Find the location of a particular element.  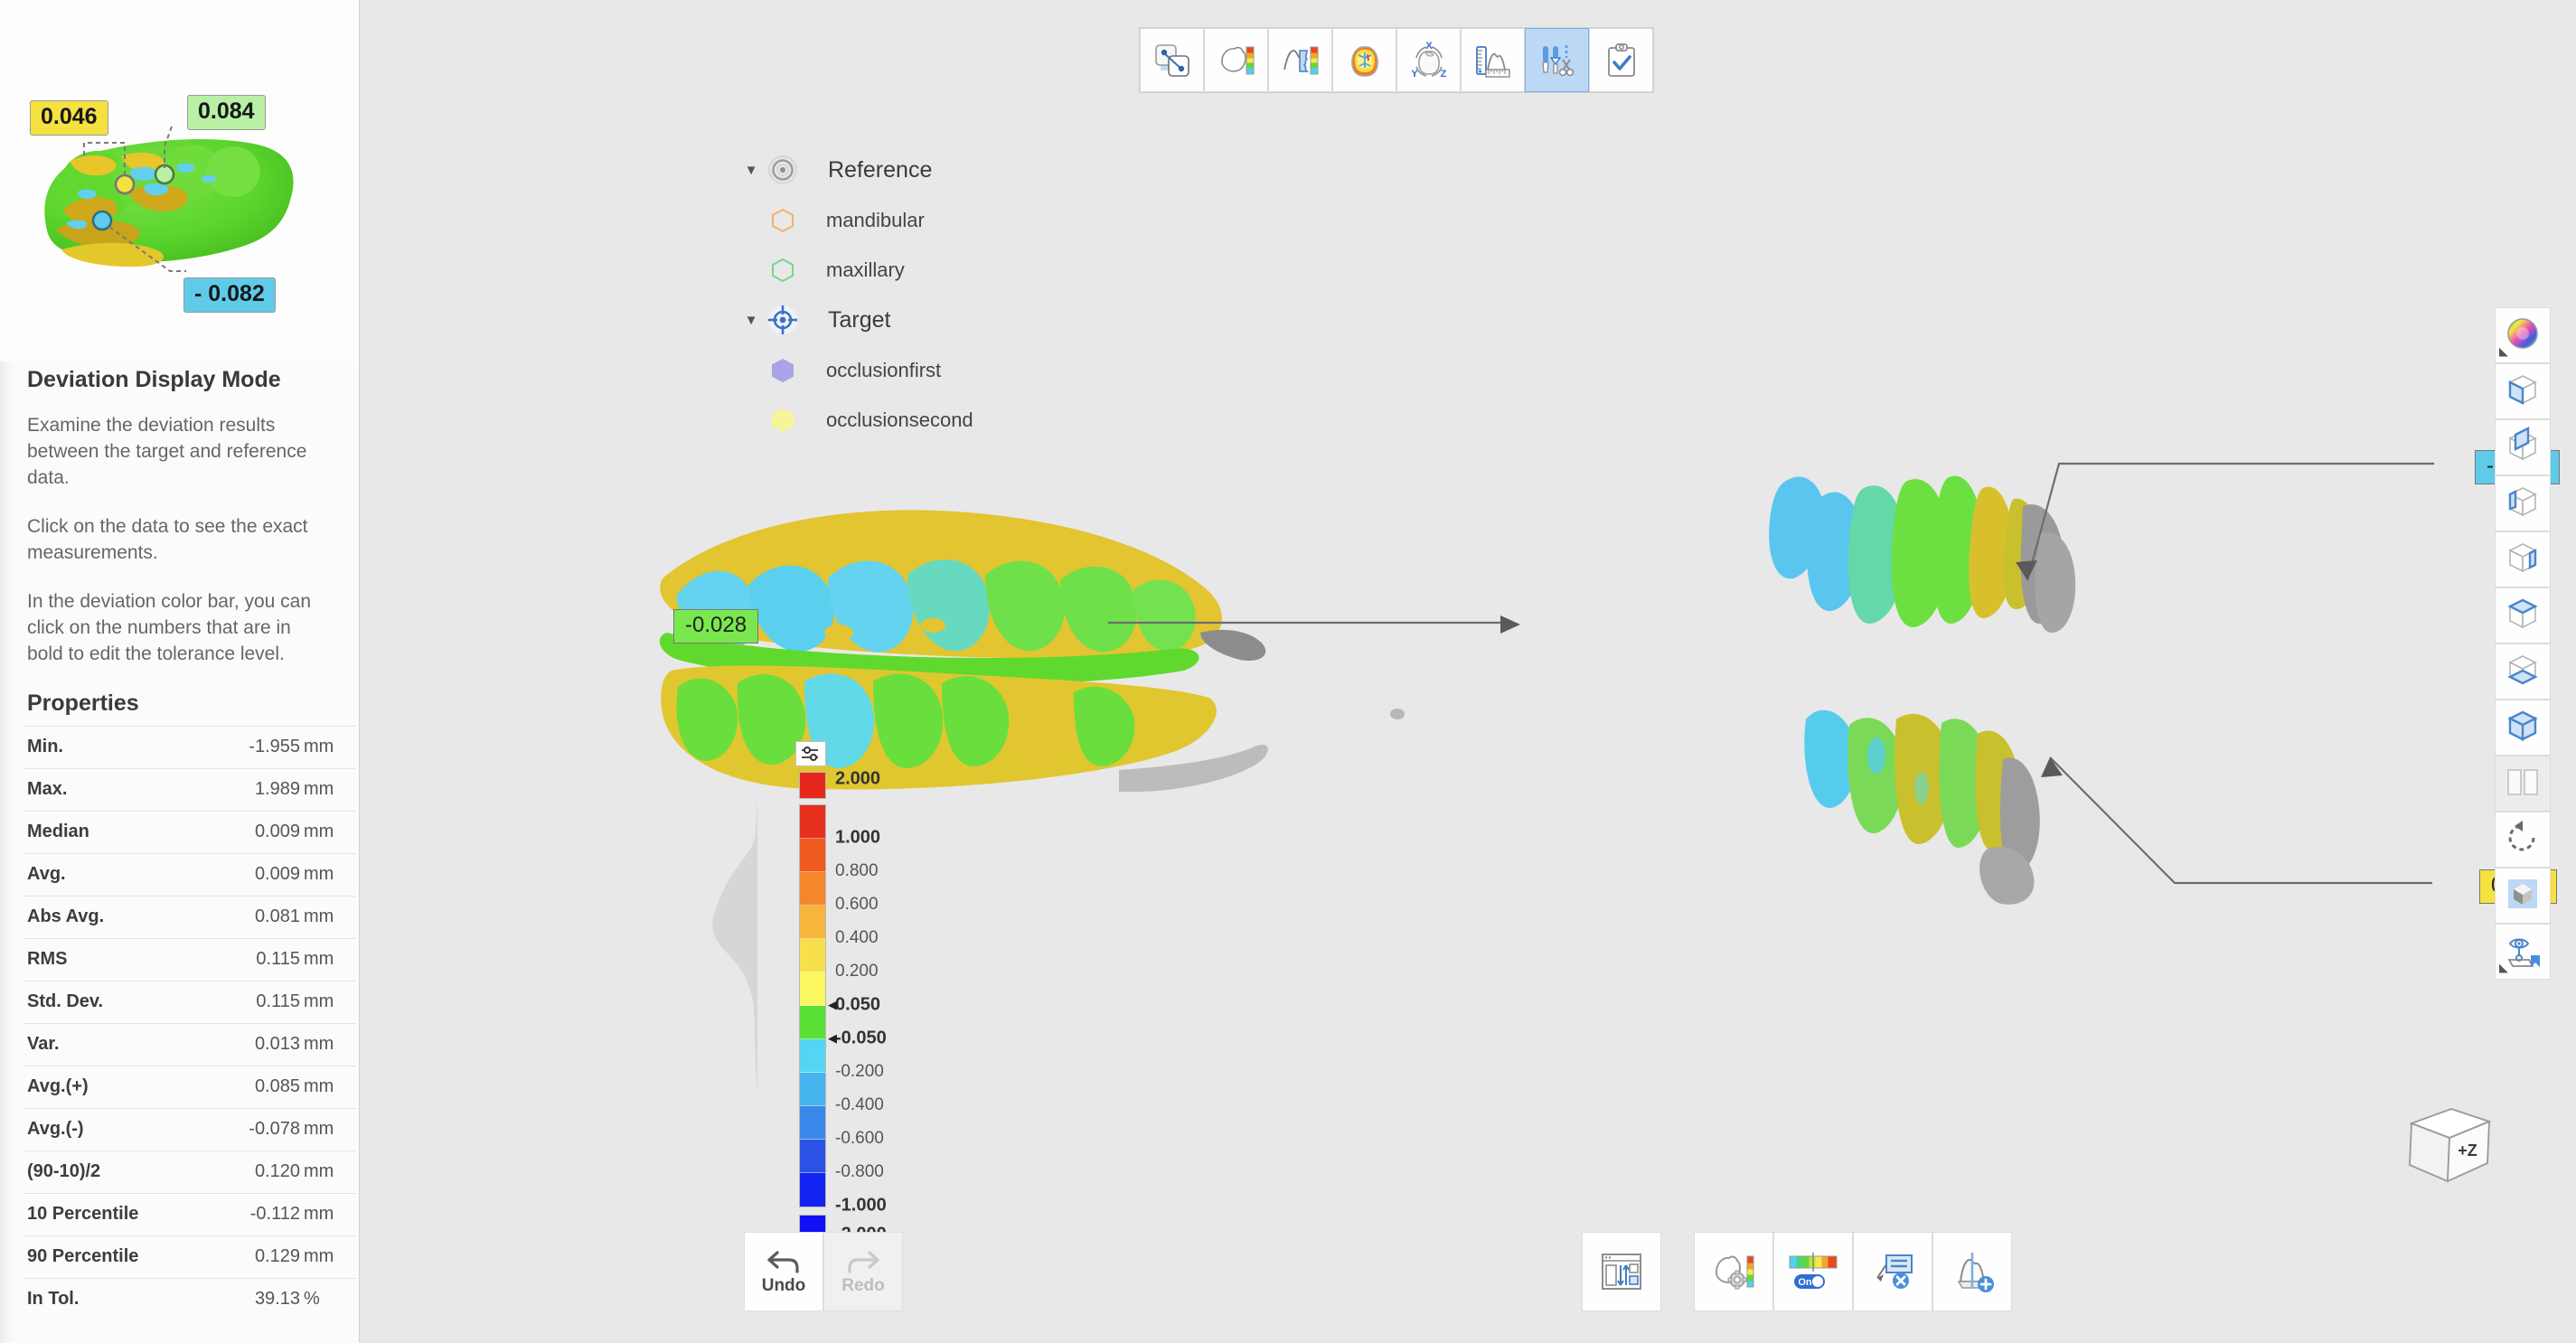

callout-left-lower: -0.028 is located at coordinates (716, 626).